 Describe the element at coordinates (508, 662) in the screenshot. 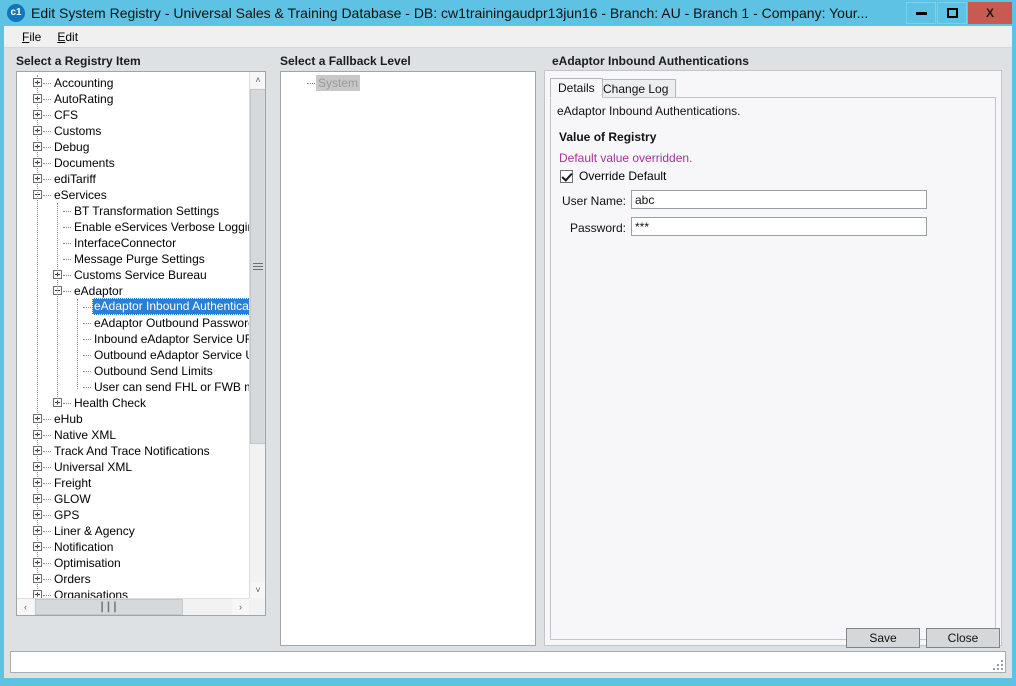

I see `status-bar` at that location.